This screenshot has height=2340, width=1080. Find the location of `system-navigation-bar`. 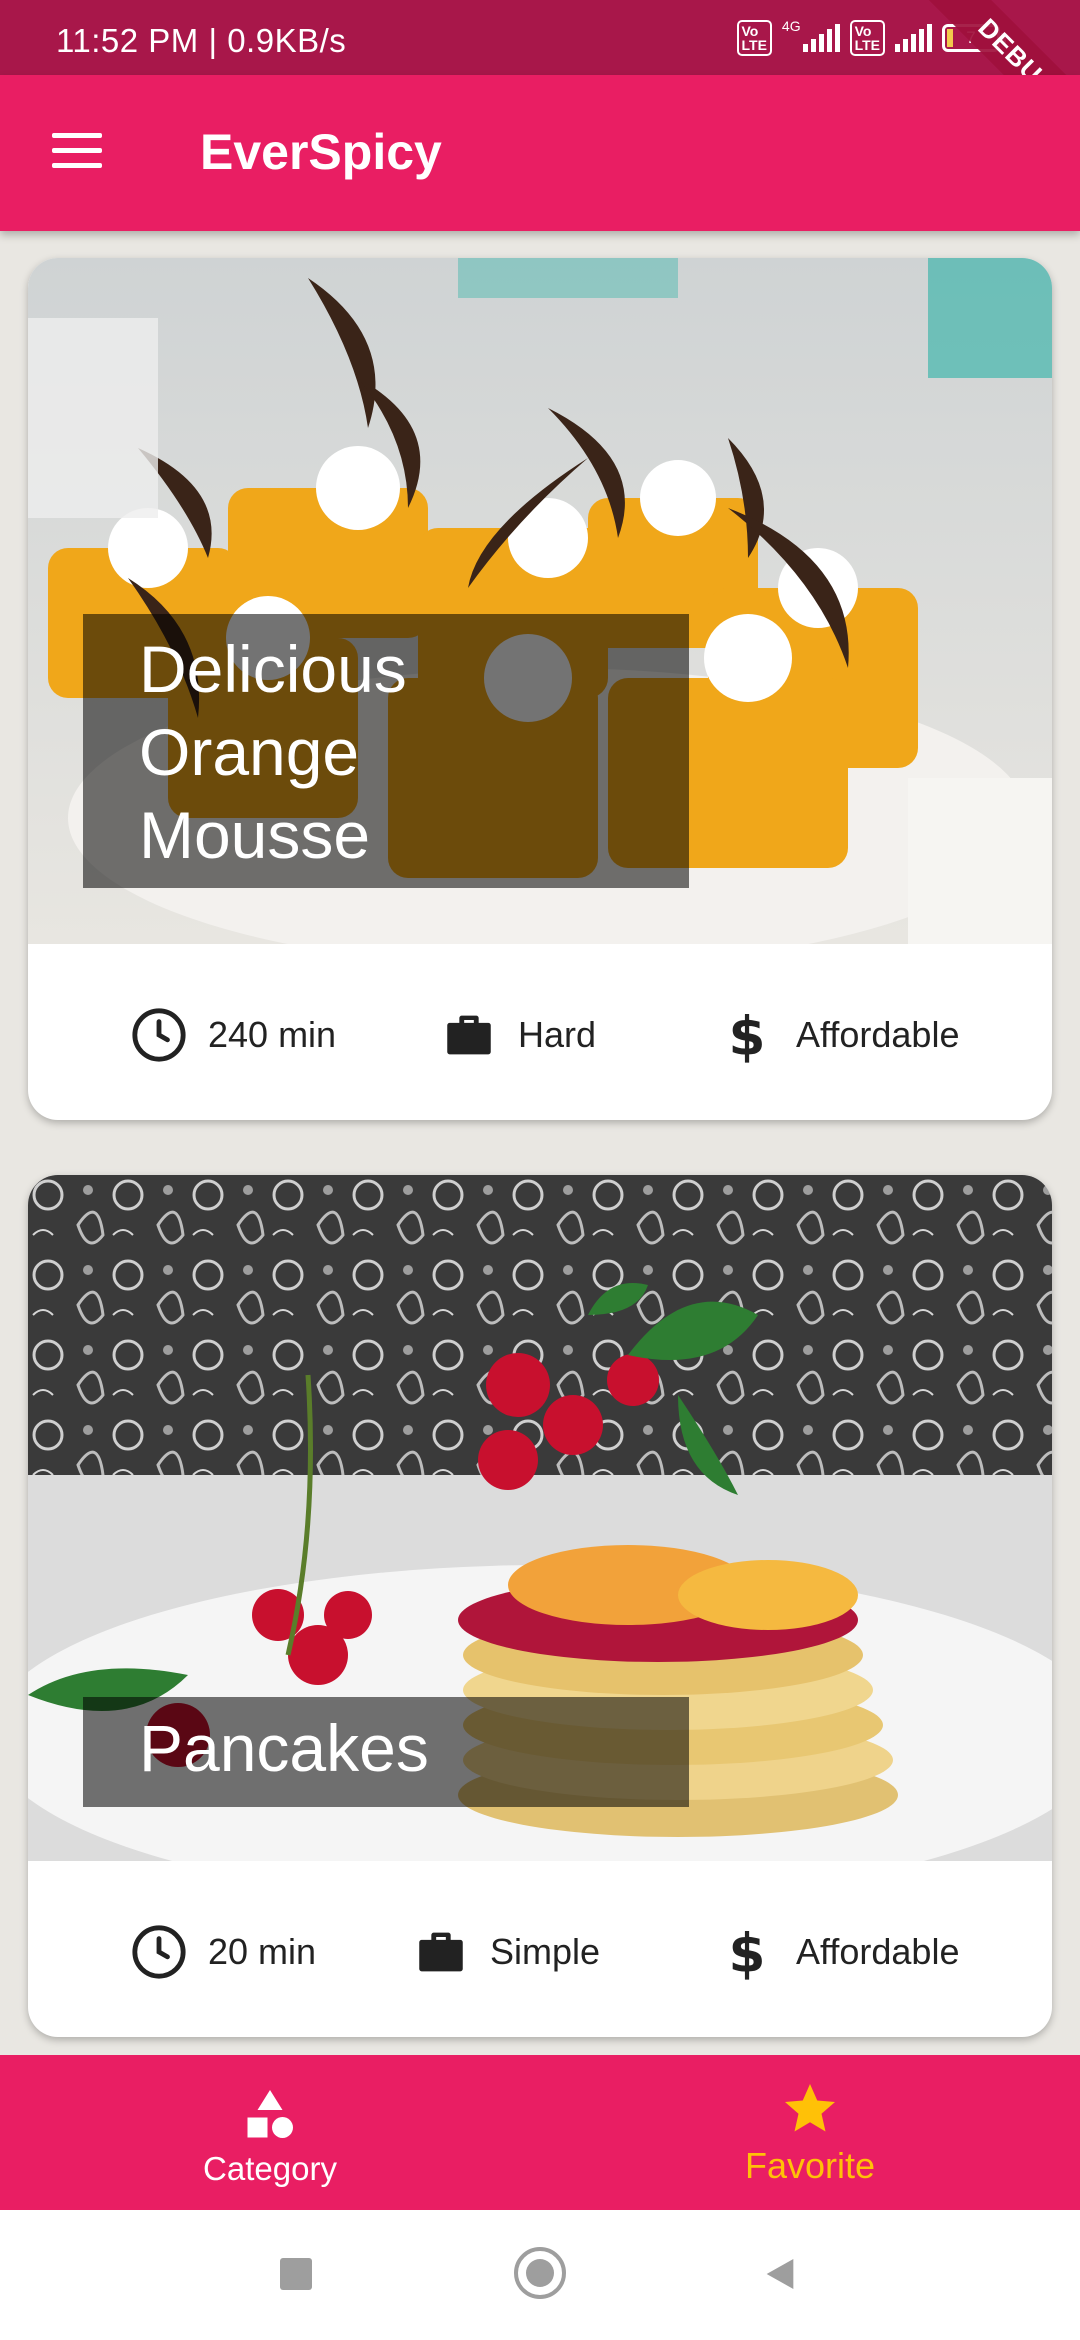

system-navigation-bar is located at coordinates (540, 2275).